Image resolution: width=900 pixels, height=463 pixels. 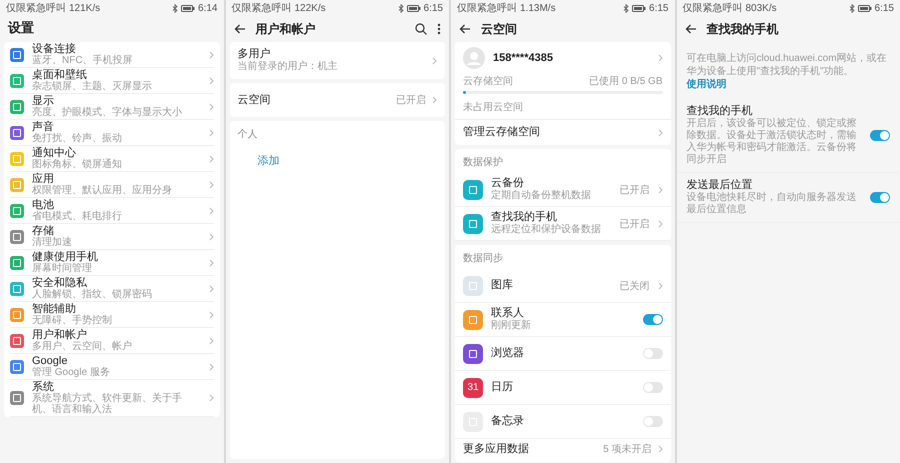 I want to click on settings-item: 声音 免打扰、铃声、振动, so click(x=112, y=133).